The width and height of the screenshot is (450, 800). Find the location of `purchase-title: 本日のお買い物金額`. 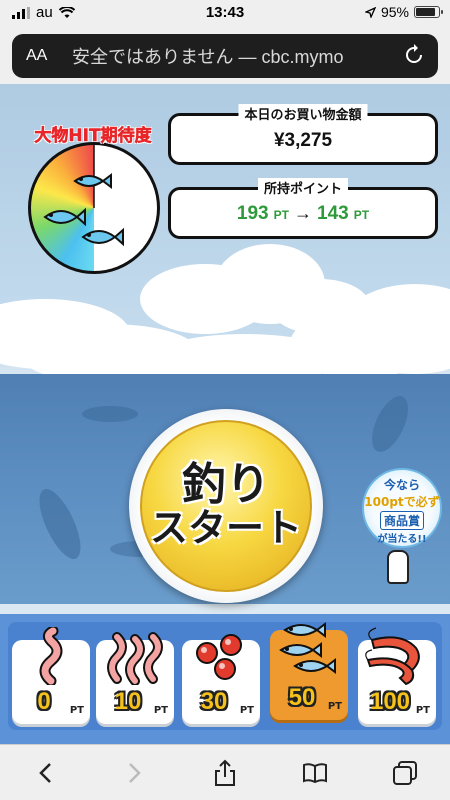

purchase-title: 本日のお買い物金額 is located at coordinates (303, 113).